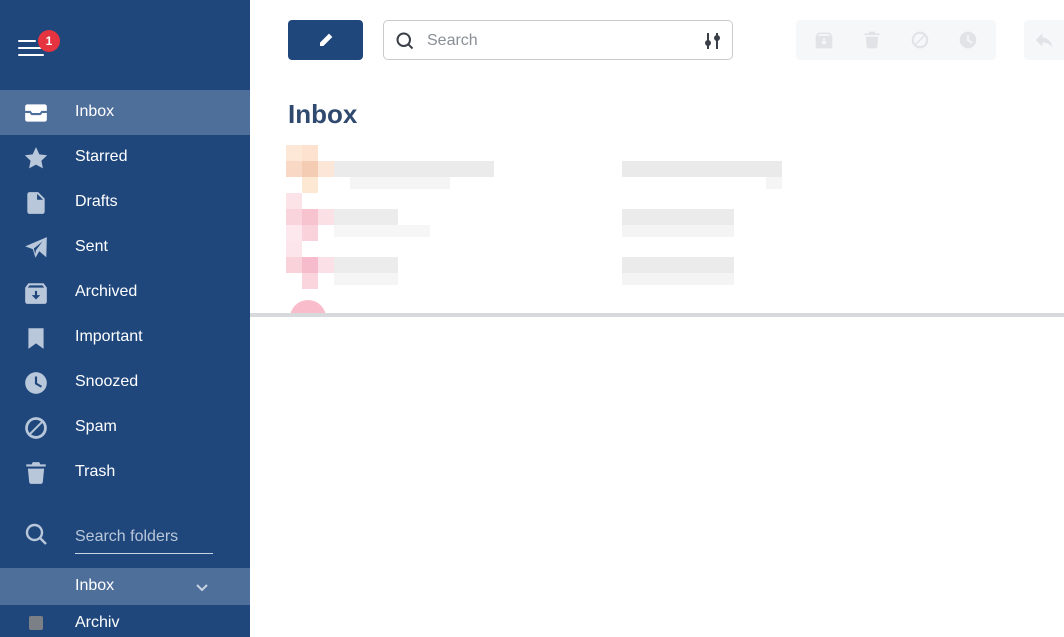  What do you see at coordinates (36, 113) in the screenshot?
I see `inbox-icon` at bounding box center [36, 113].